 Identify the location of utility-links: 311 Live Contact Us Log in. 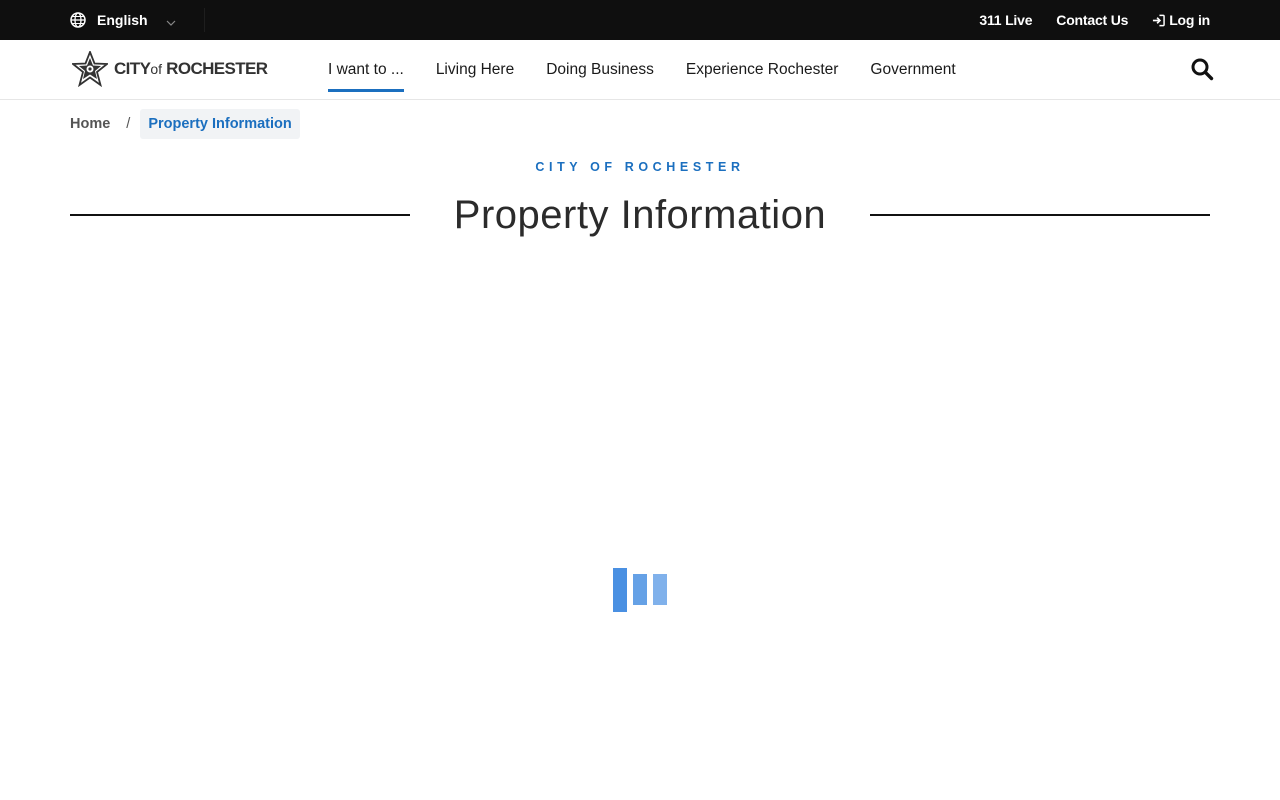
(1082, 20).